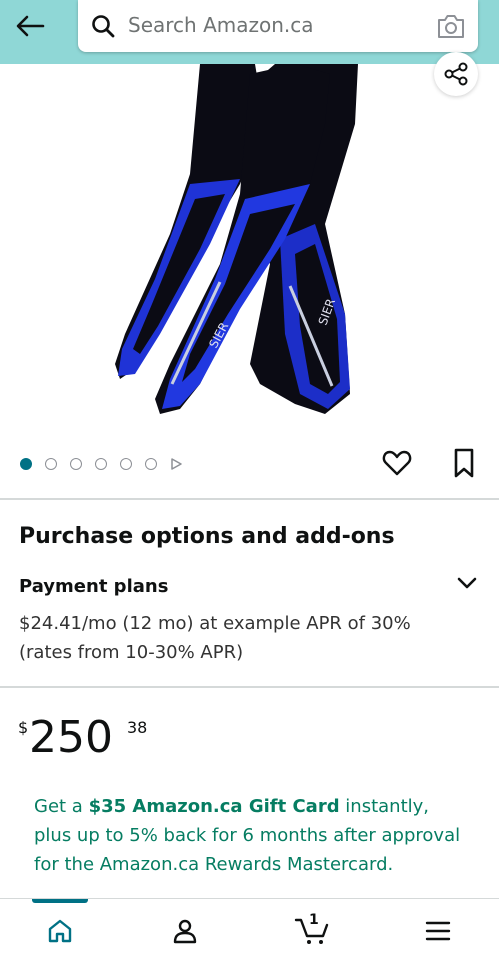  Describe the element at coordinates (60, 901) in the screenshot. I see `nav-active-indicator` at that location.